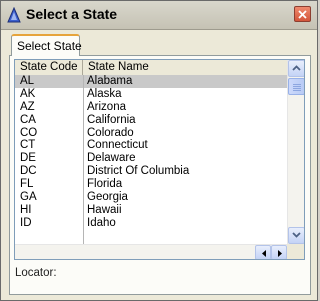 The height and width of the screenshot is (301, 320). Describe the element at coordinates (111, 158) in the screenshot. I see `state-name-cell: Delaware` at that location.